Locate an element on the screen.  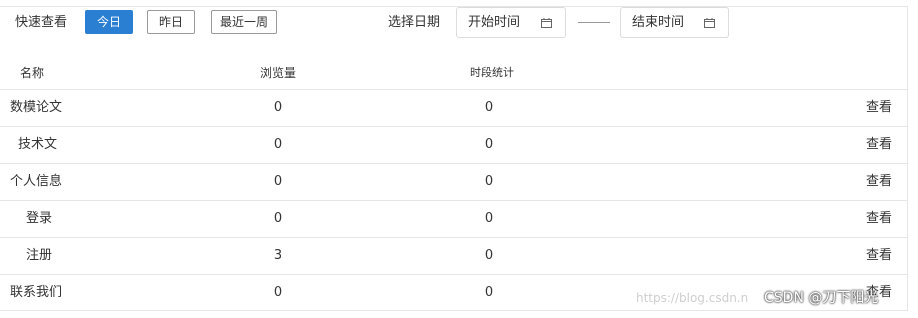
header-views: 浏览量 is located at coordinates (278, 73).